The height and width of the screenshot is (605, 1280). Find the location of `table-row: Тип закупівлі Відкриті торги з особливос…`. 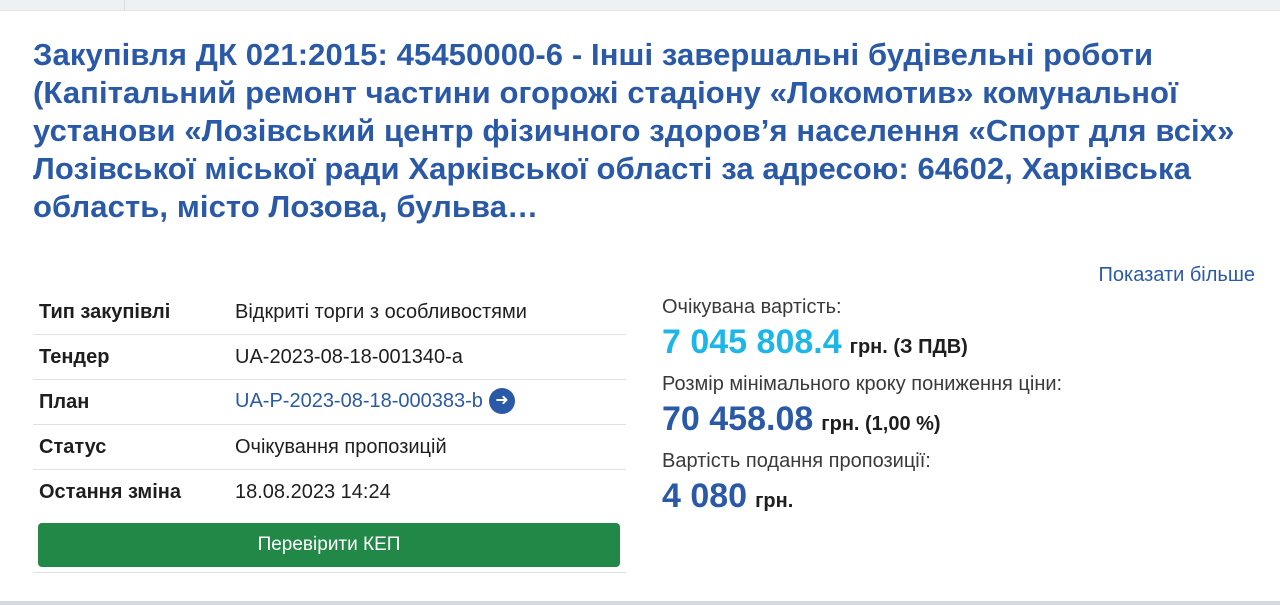

table-row: Тип закупівлі Відкриті торги з особливос… is located at coordinates (329, 312).